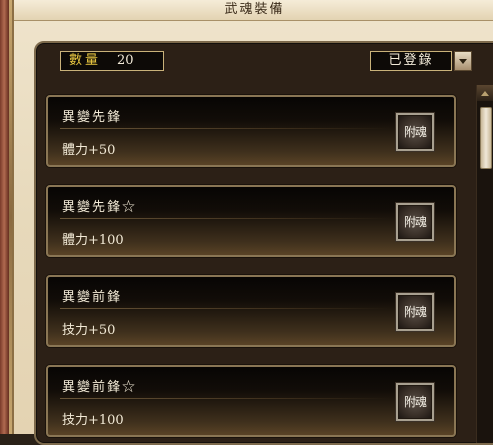 The width and height of the screenshot is (493, 445). What do you see at coordinates (112, 61) in the screenshot?
I see `count-display: 數量 20` at bounding box center [112, 61].